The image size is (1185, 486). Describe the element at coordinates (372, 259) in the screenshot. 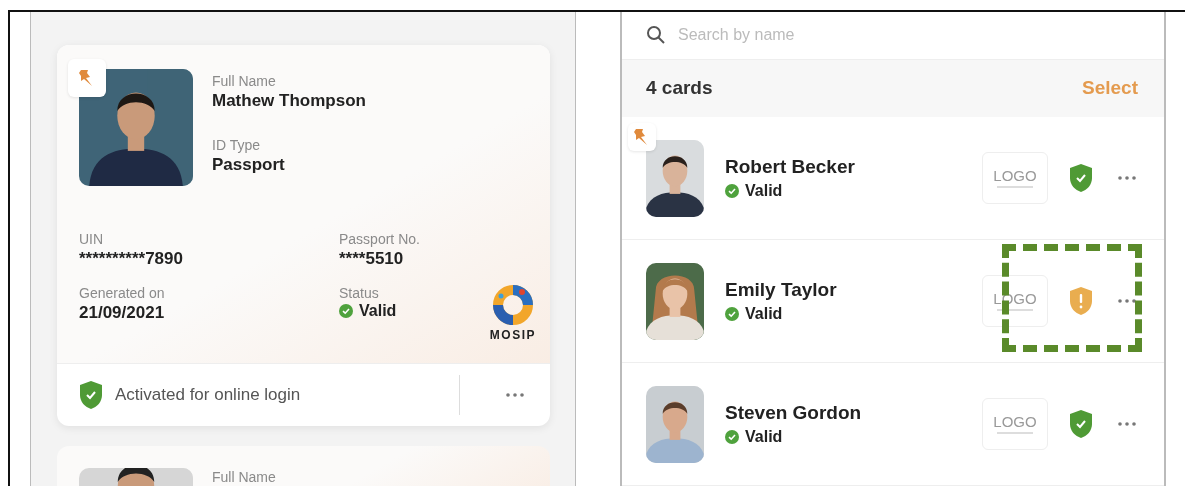

I see `field-value: ****5510` at that location.